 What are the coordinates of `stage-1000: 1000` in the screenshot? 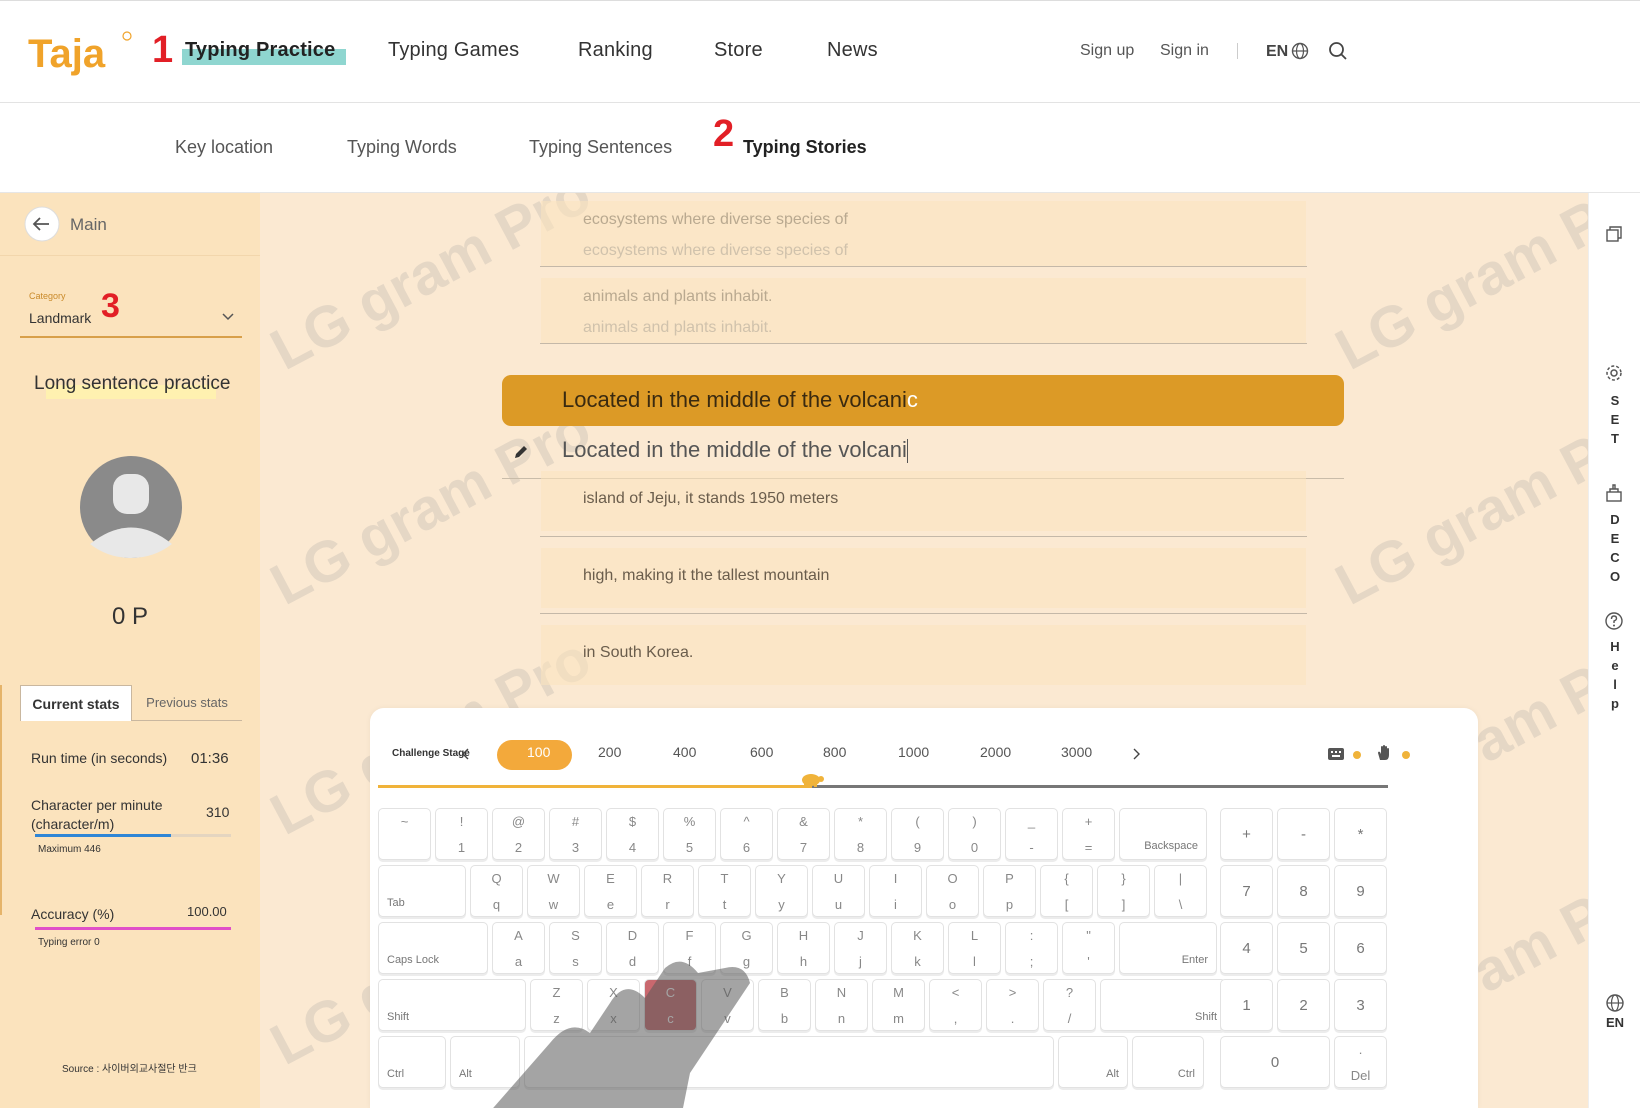 It's located at (913, 752).